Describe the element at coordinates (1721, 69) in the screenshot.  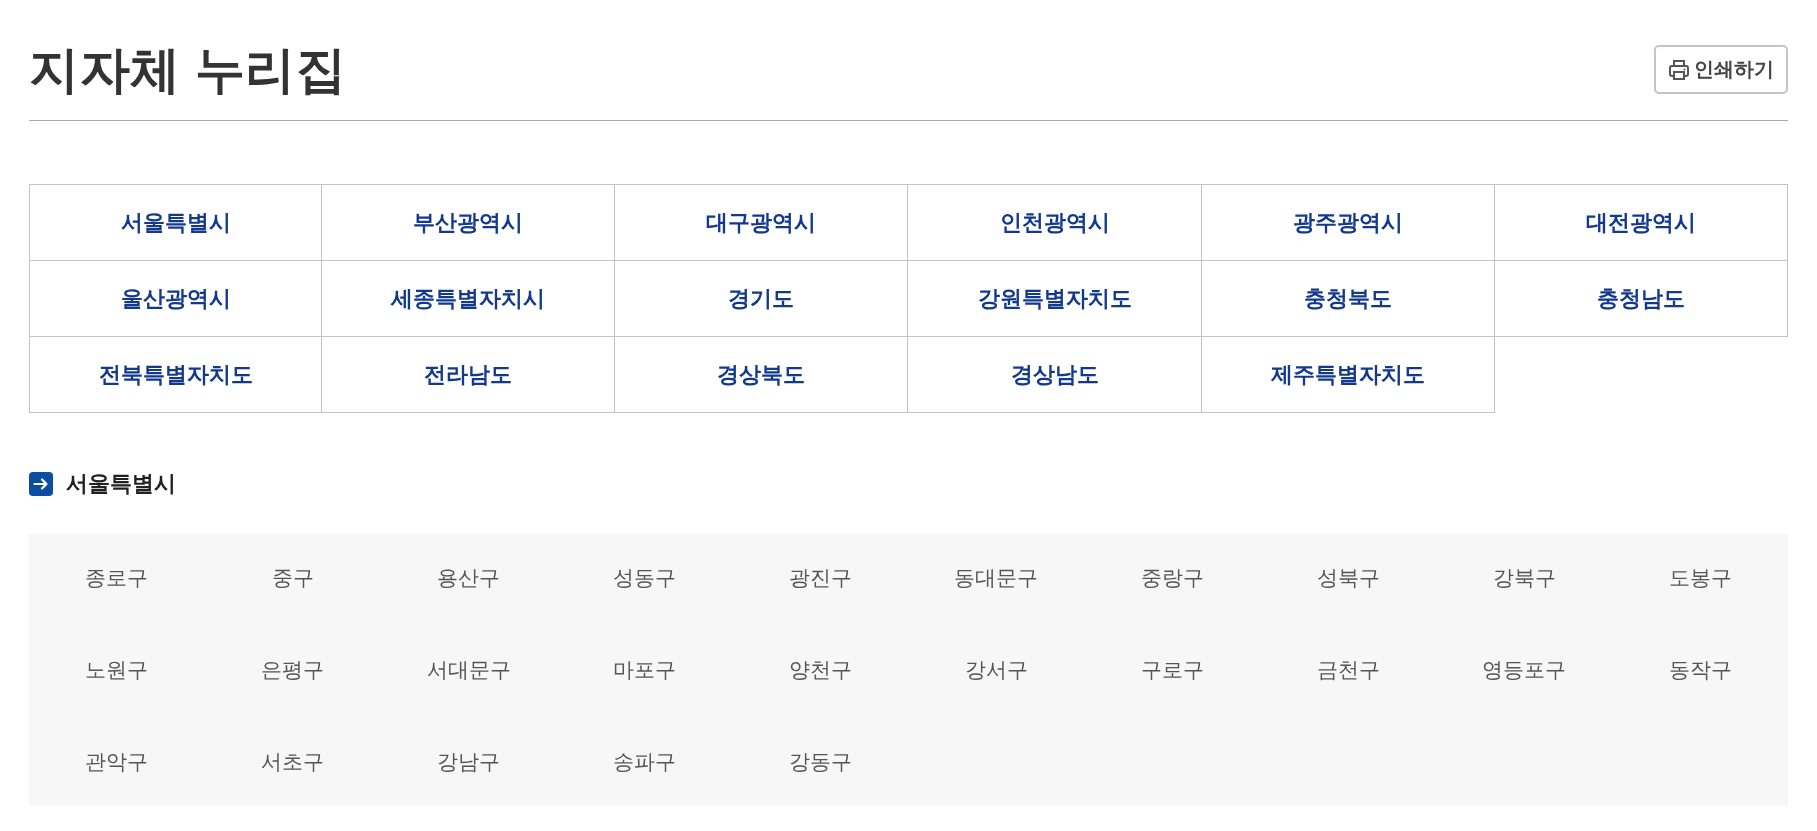
I see `print-button: 인쇄하기` at that location.